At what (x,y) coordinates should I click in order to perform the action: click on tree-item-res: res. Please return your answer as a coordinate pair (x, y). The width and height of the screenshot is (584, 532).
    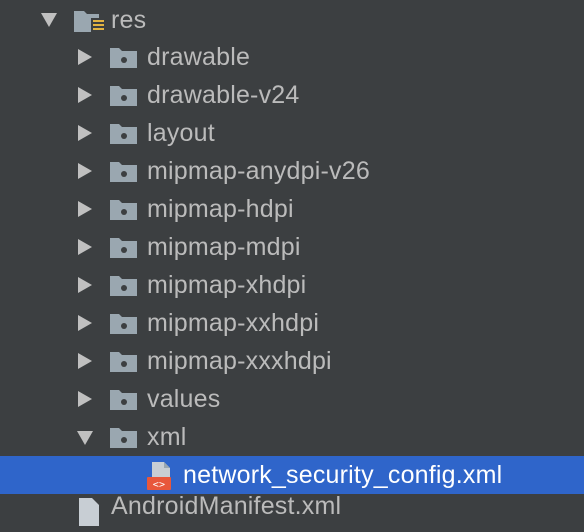
    Looking at the image, I should click on (292, 20).